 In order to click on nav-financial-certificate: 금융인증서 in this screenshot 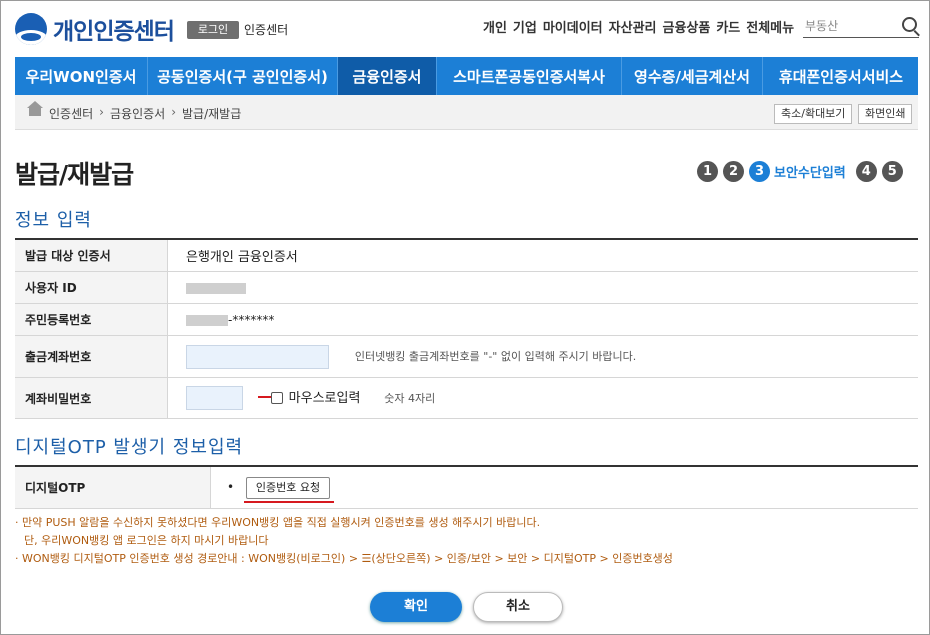, I will do `click(387, 76)`.